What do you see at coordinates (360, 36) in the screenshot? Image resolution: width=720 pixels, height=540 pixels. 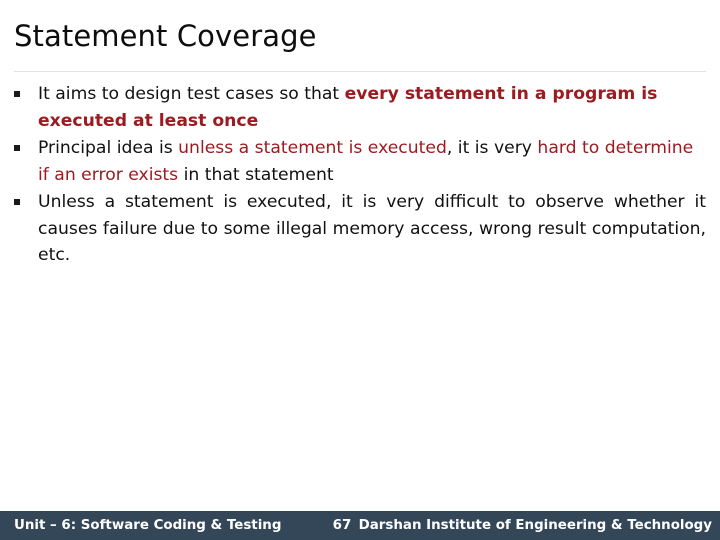 I see `title-block: Statement Coverage` at bounding box center [360, 36].